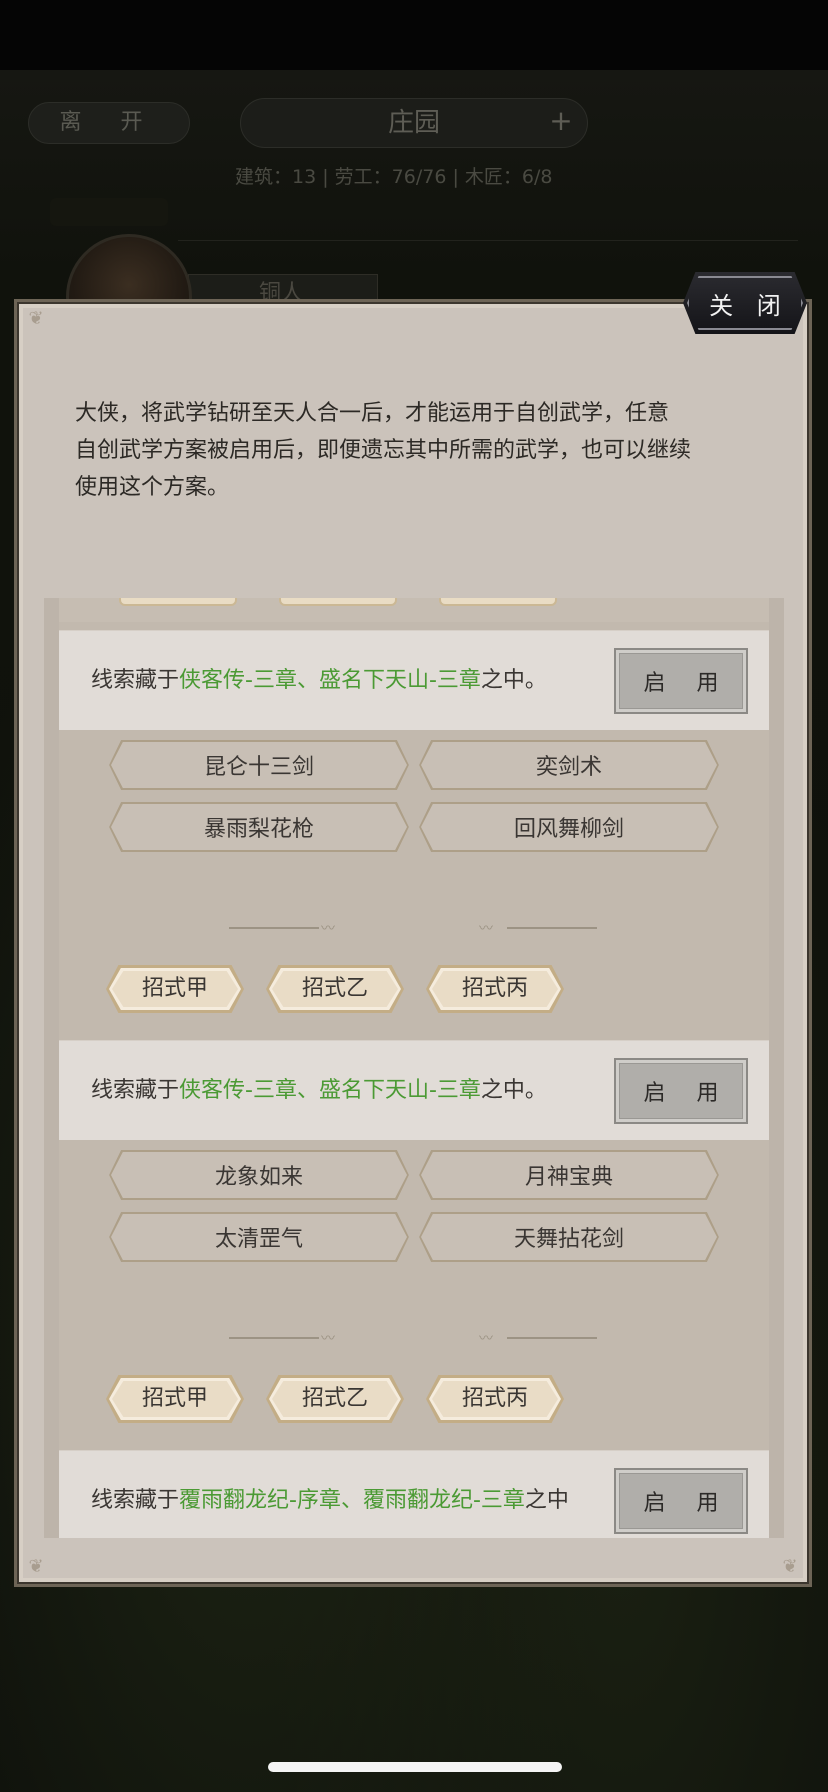  I want to click on skill-name: 天舞拈花剑, so click(568, 1239).